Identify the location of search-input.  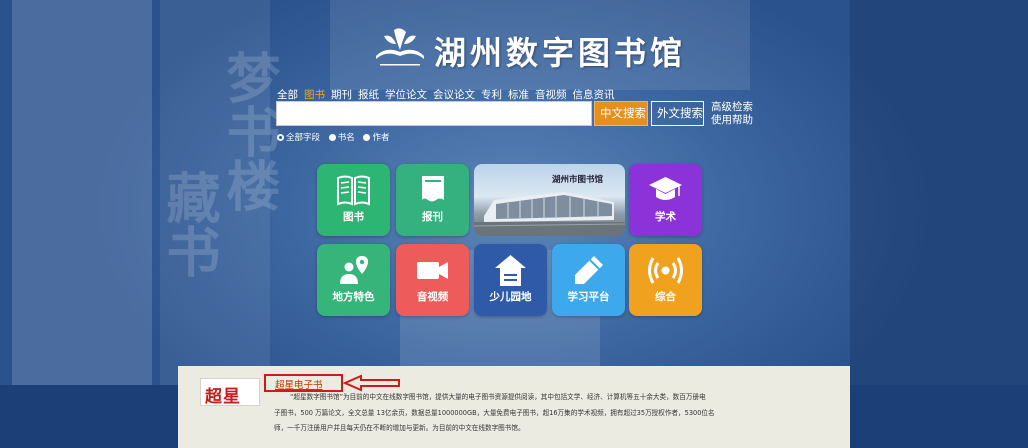
(434, 113).